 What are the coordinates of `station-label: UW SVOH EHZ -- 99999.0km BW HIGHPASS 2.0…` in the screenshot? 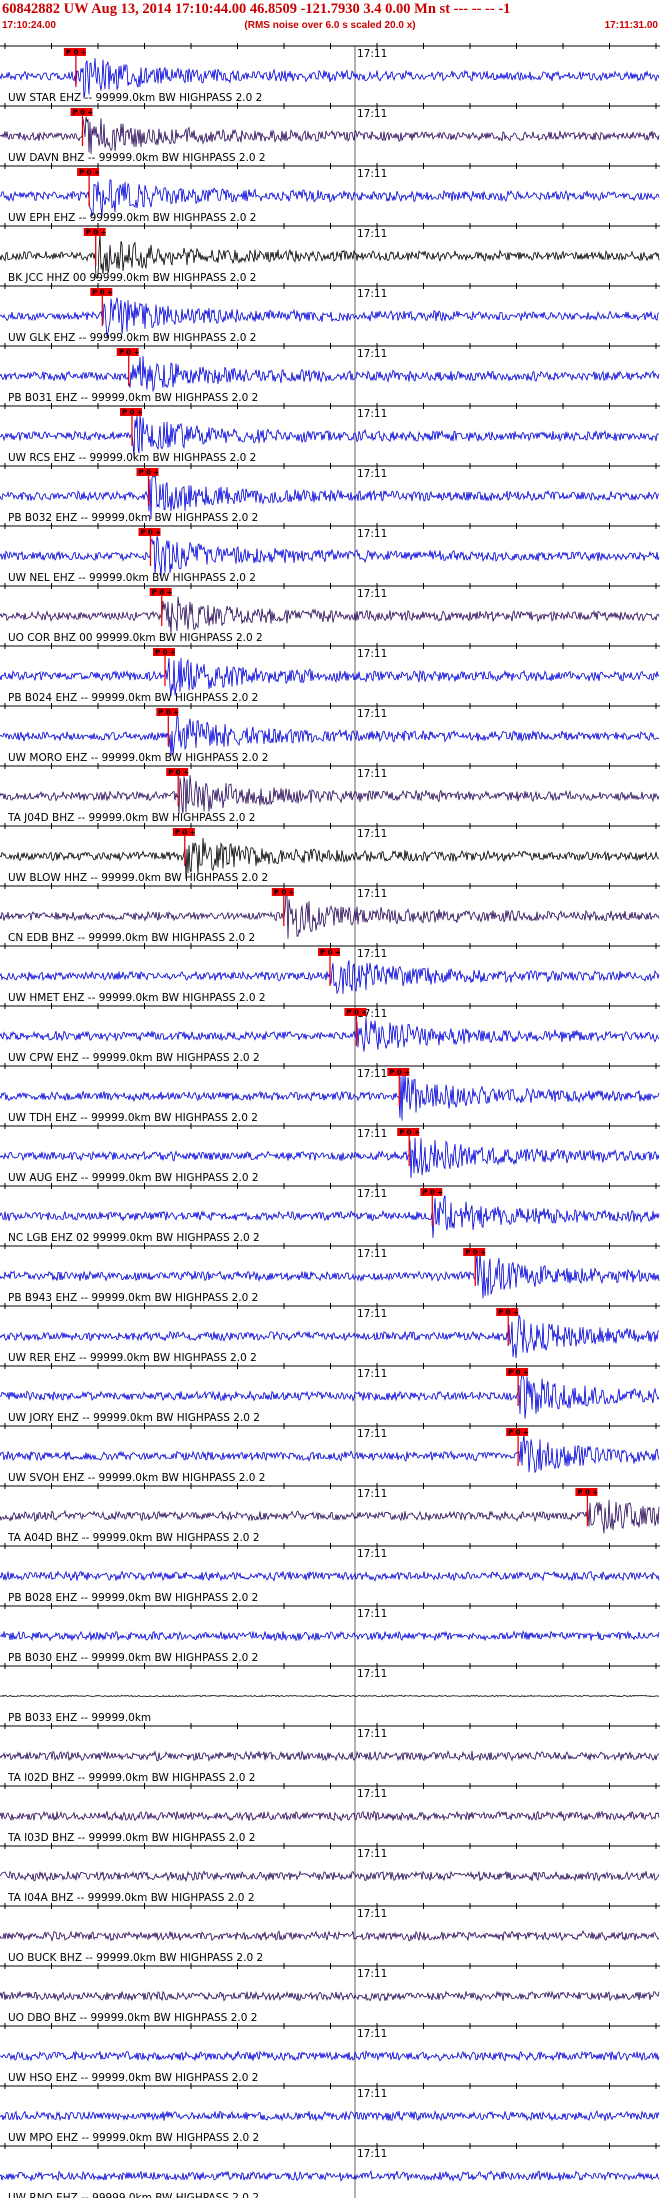 It's located at (136, 1478).